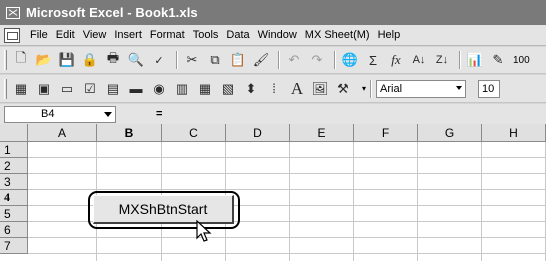  I want to click on font-name-value: Arial, so click(391, 88).